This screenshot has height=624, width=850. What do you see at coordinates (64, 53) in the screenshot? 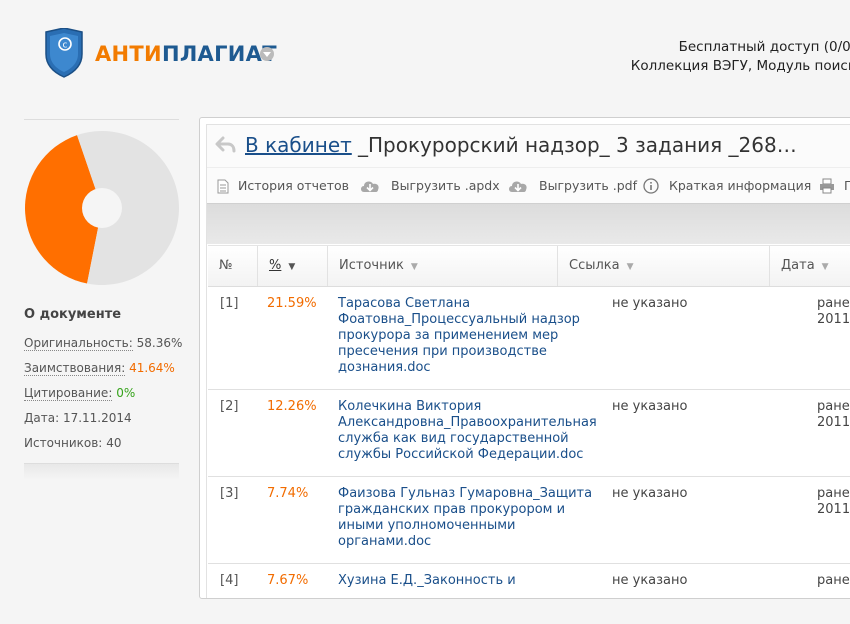
I see `shield-logo-icon: c` at bounding box center [64, 53].